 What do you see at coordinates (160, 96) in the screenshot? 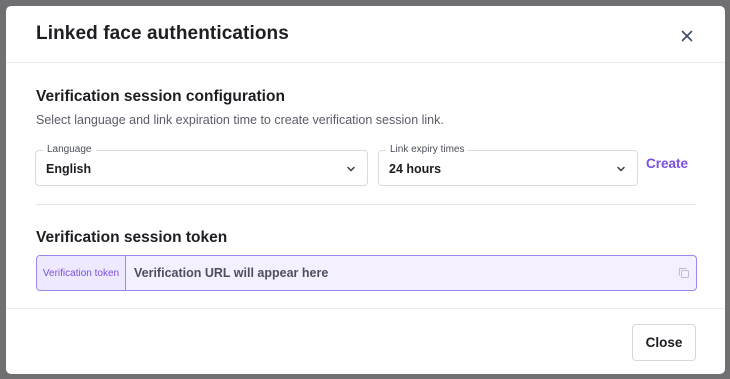
I see `config-section-title: Verification session configuration` at bounding box center [160, 96].